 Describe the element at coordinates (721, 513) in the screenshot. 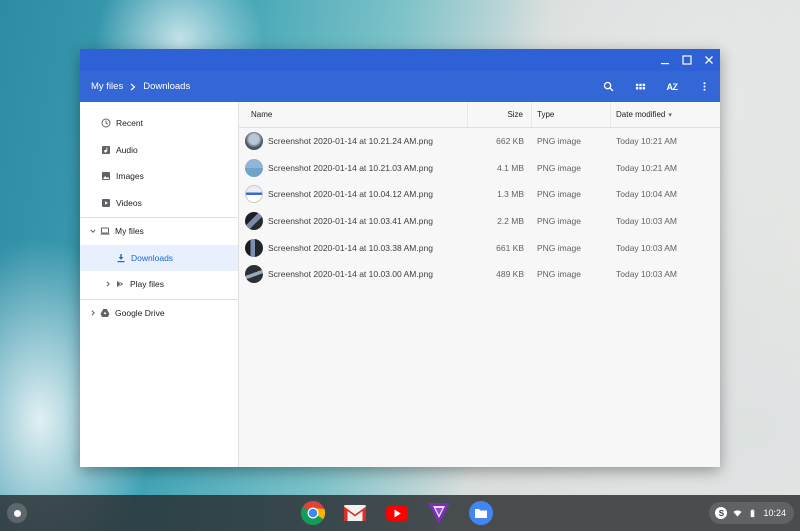

I see `account-badge: S` at that location.